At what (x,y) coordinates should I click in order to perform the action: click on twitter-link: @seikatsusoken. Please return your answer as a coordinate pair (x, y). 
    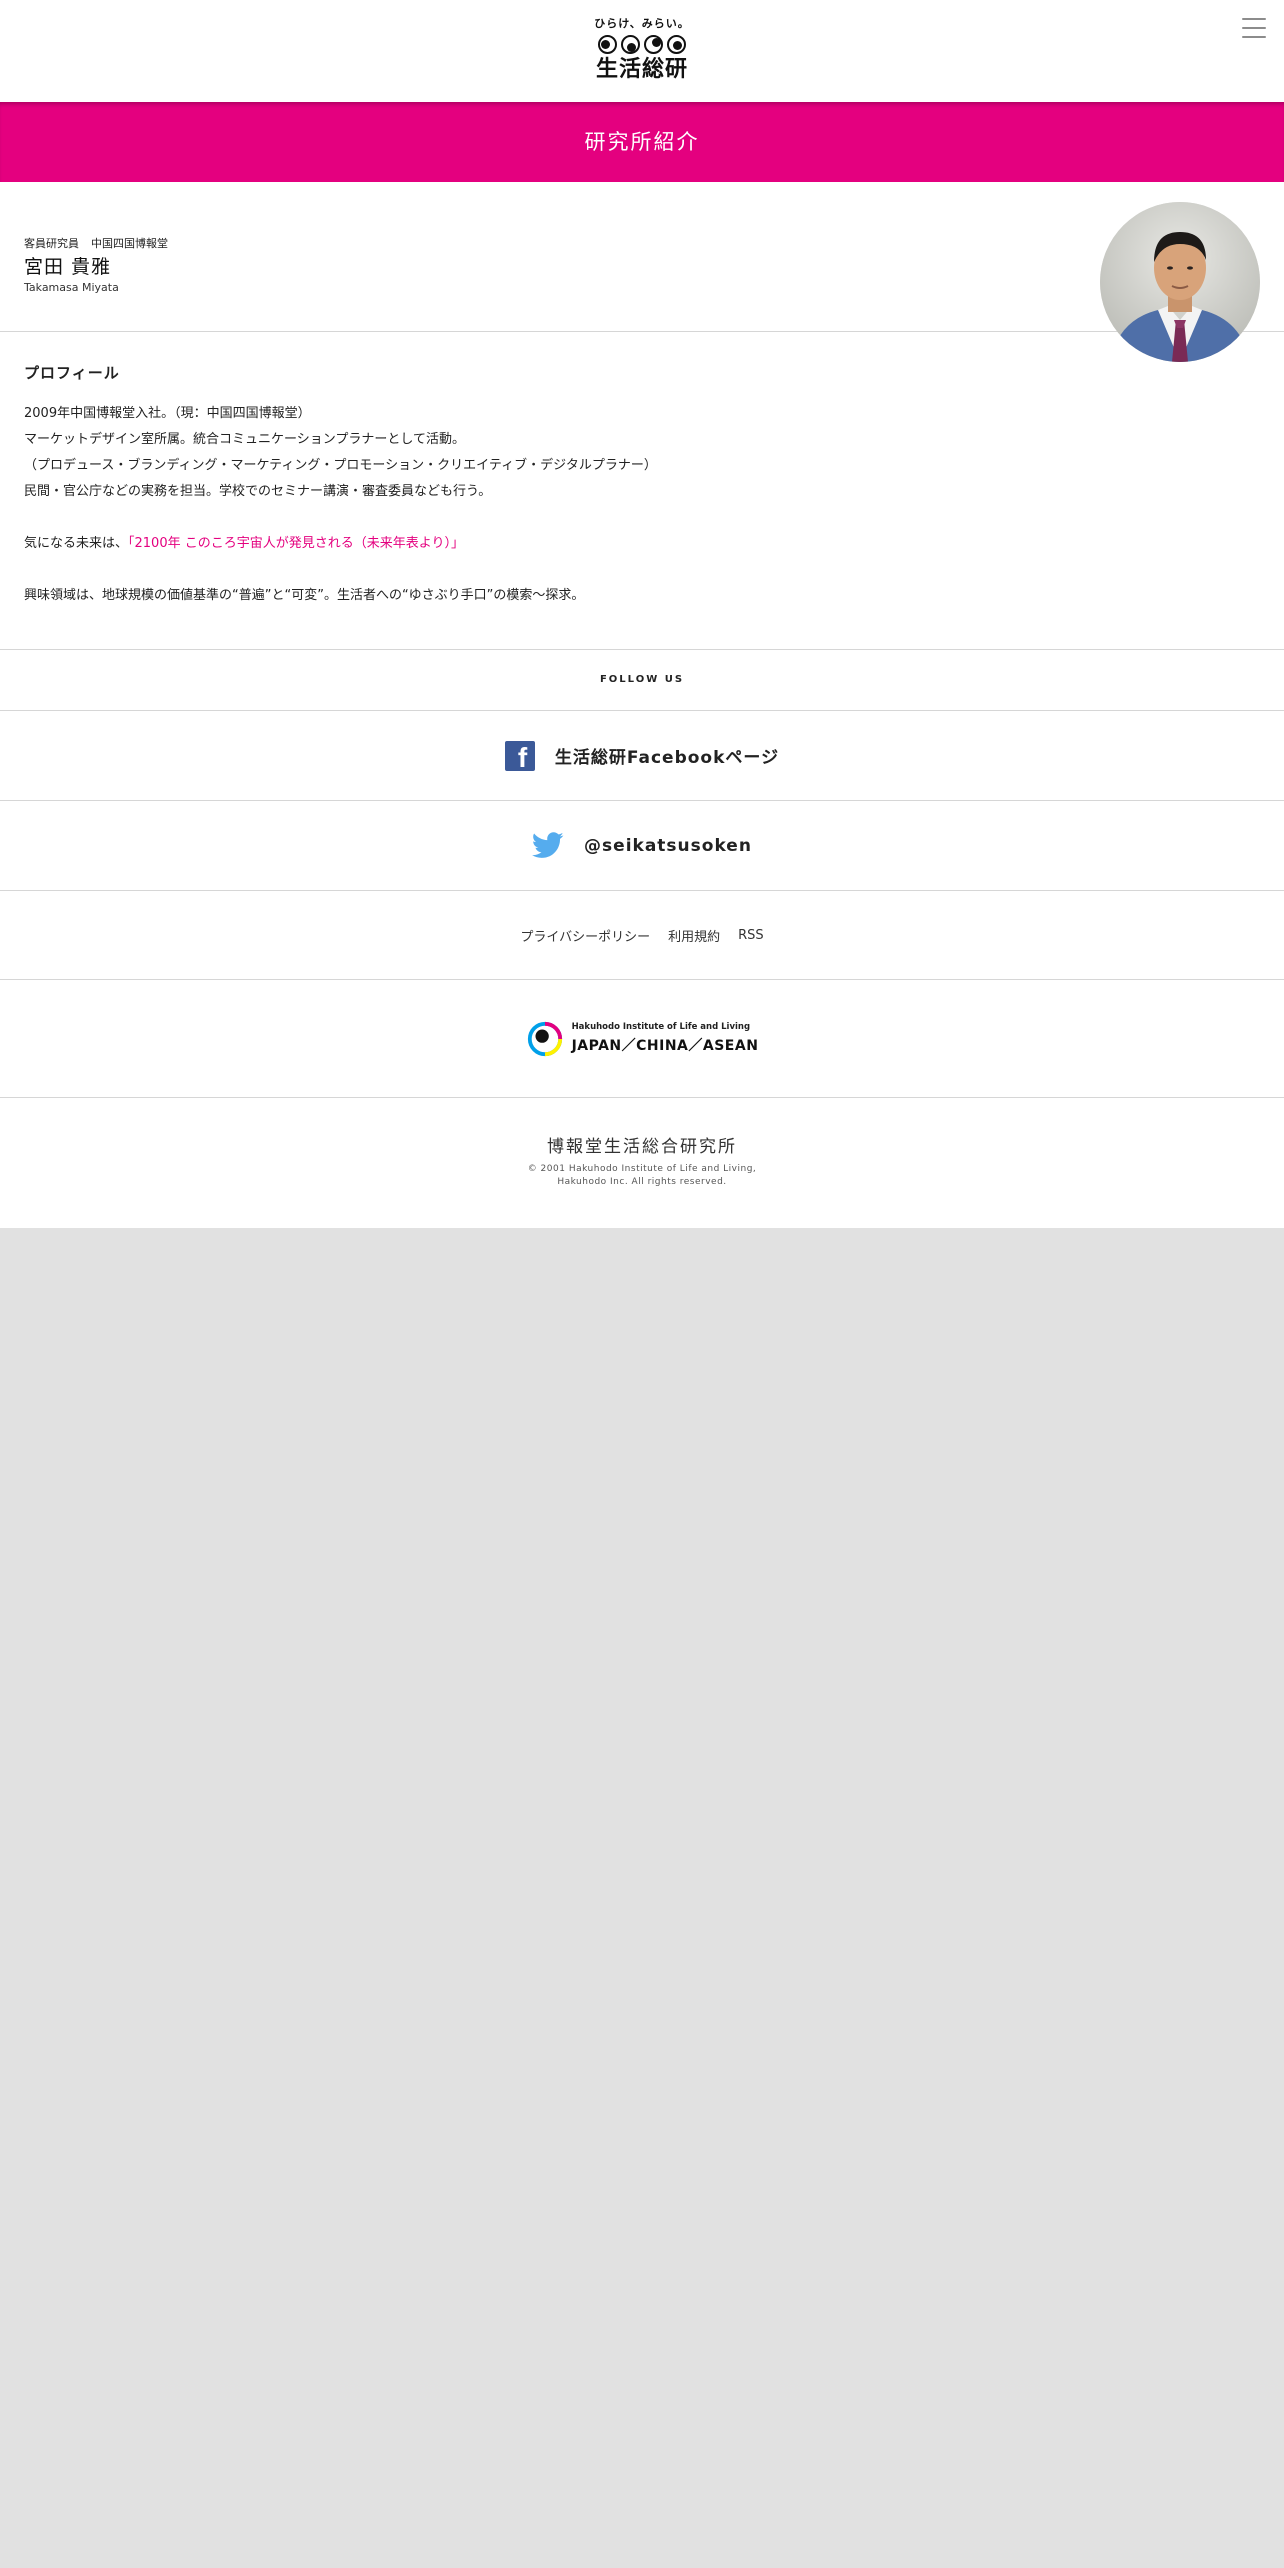
    Looking at the image, I should click on (642, 846).